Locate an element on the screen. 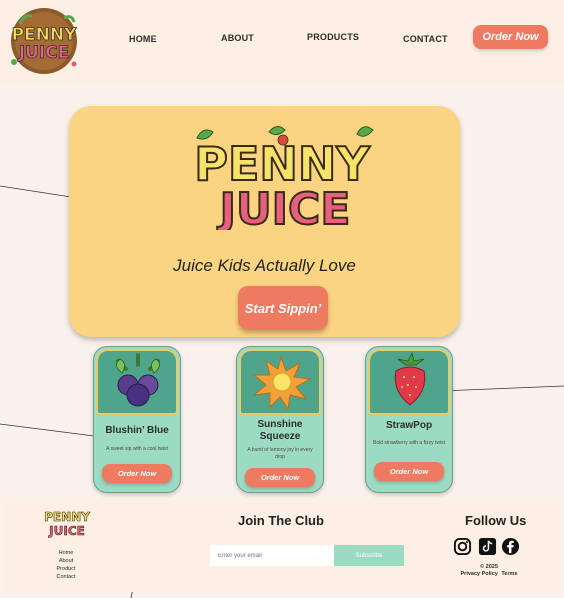  penny-juice-footer-logo: PENNY JUICE is located at coordinates (67, 523).